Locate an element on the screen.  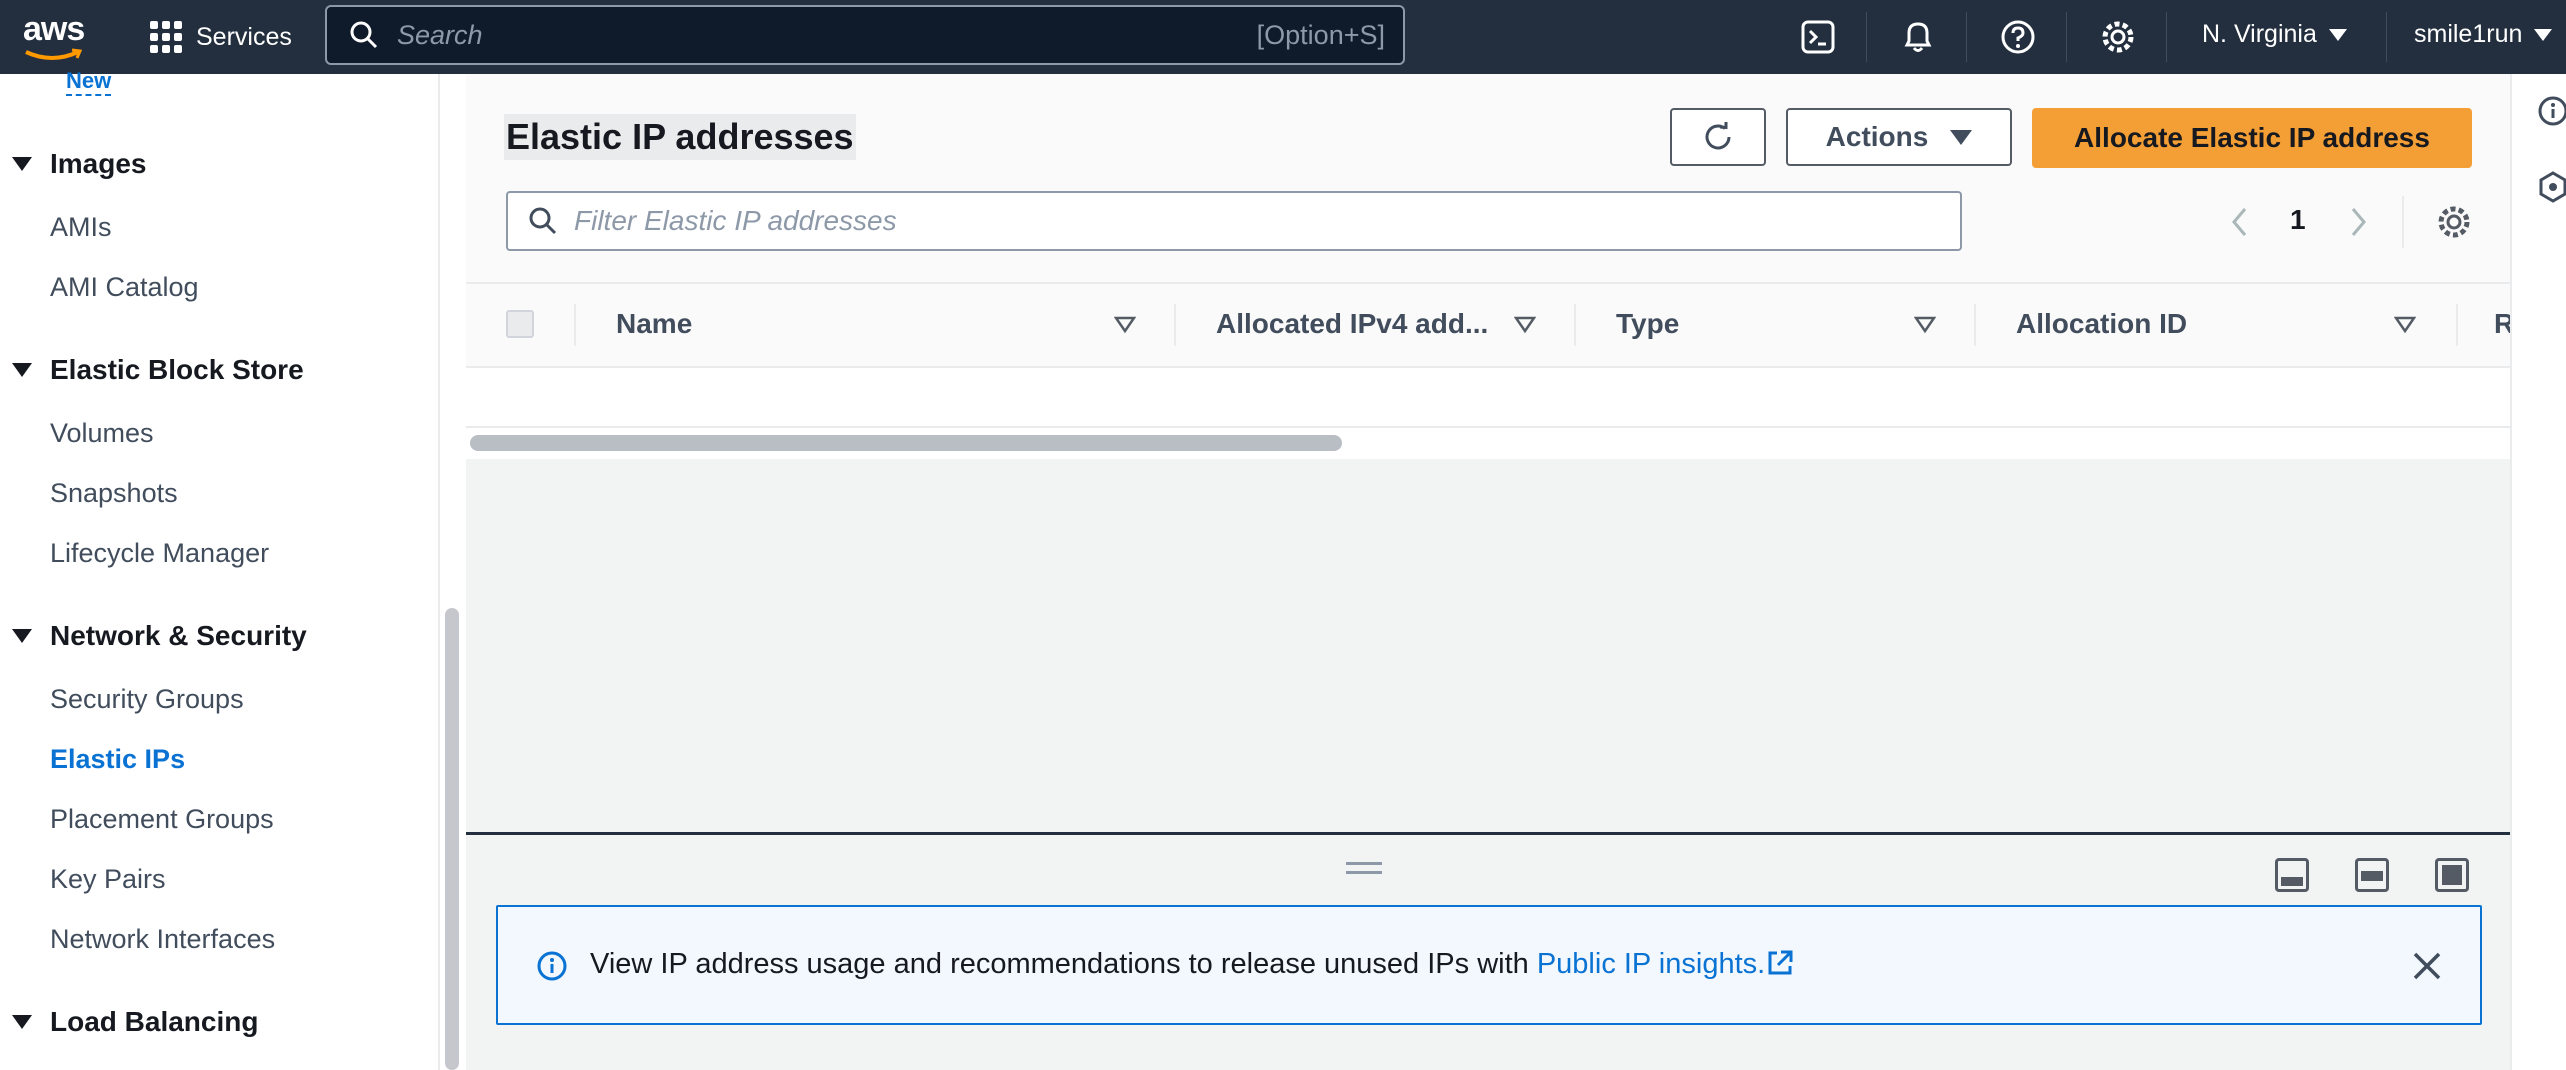
sidebar-item-amis: AMIs is located at coordinates (81, 227).